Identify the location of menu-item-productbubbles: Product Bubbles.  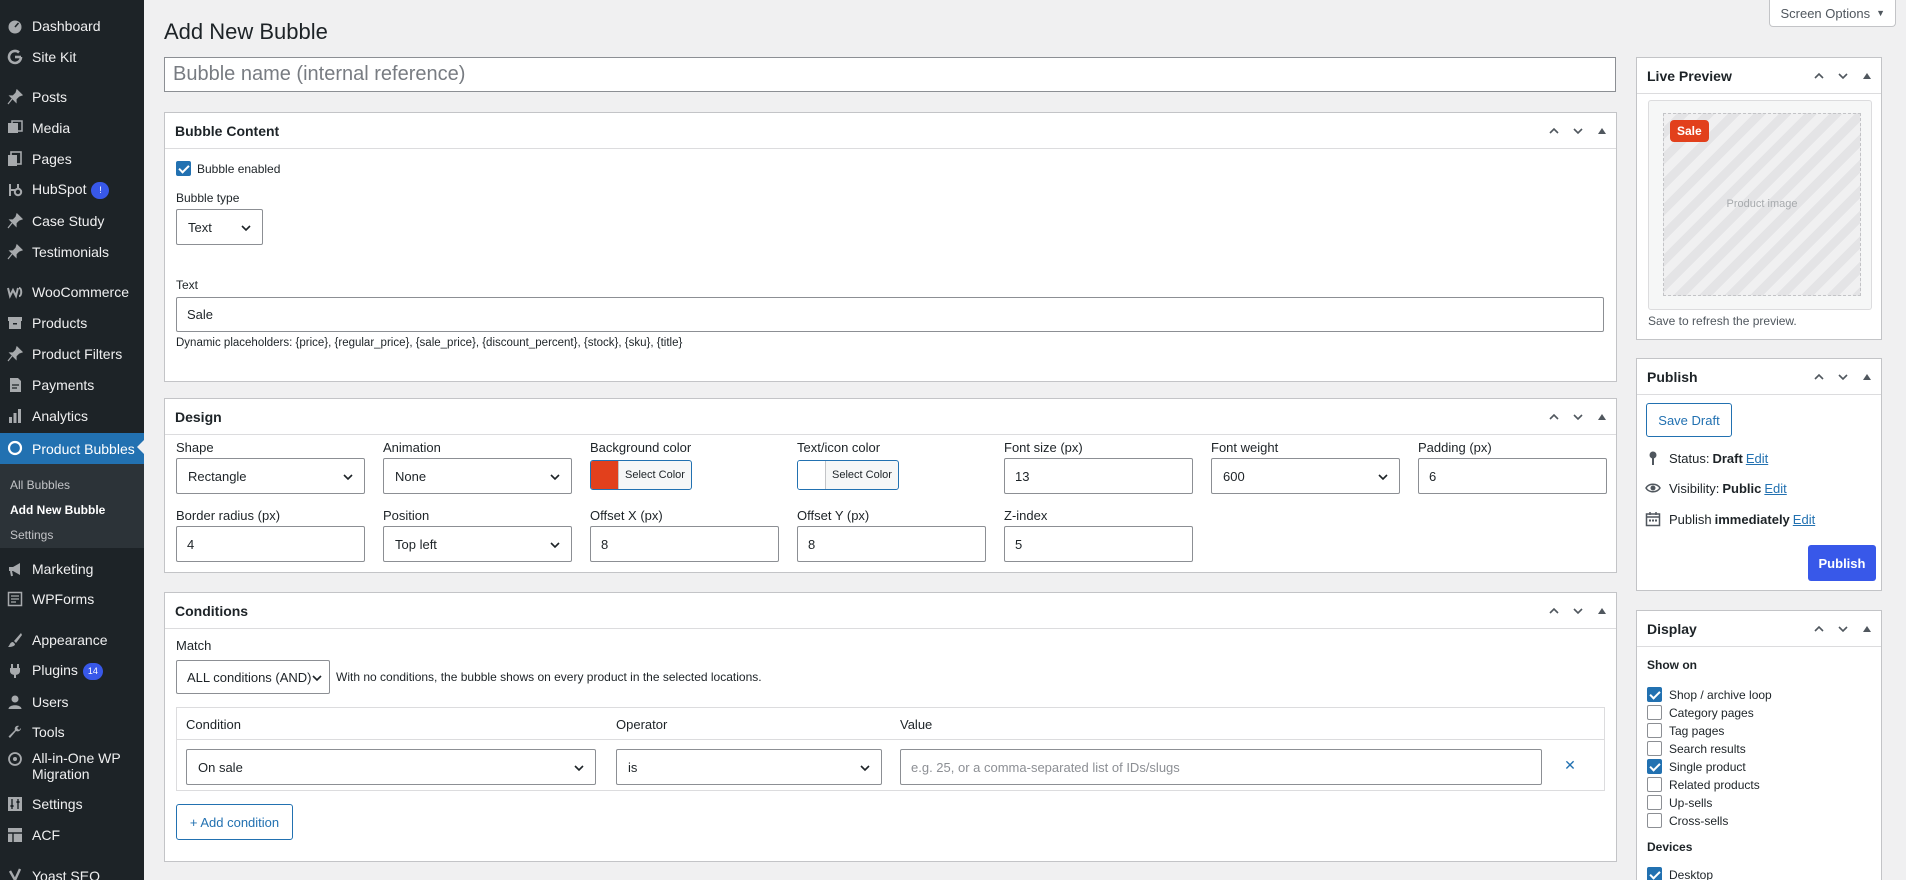
(72, 448).